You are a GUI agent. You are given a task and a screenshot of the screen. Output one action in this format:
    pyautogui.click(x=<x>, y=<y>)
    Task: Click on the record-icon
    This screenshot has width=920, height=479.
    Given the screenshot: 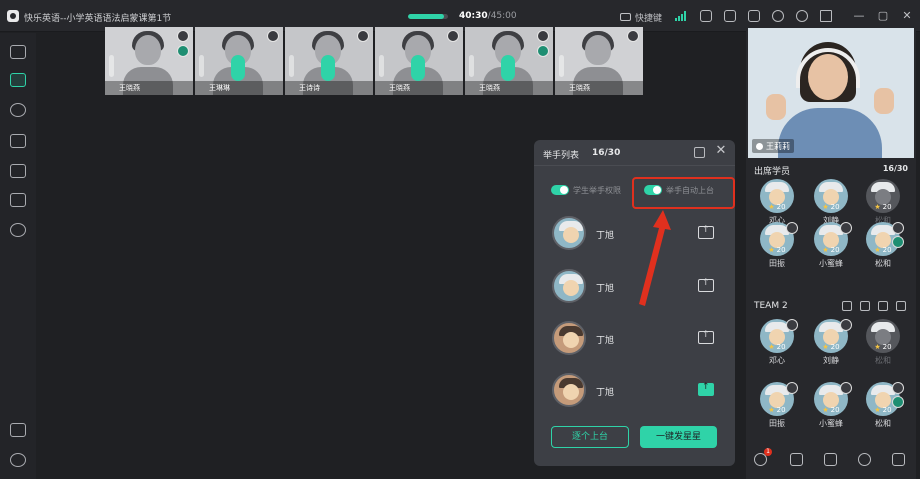 What is the action you would take?
    pyautogui.click(x=754, y=16)
    